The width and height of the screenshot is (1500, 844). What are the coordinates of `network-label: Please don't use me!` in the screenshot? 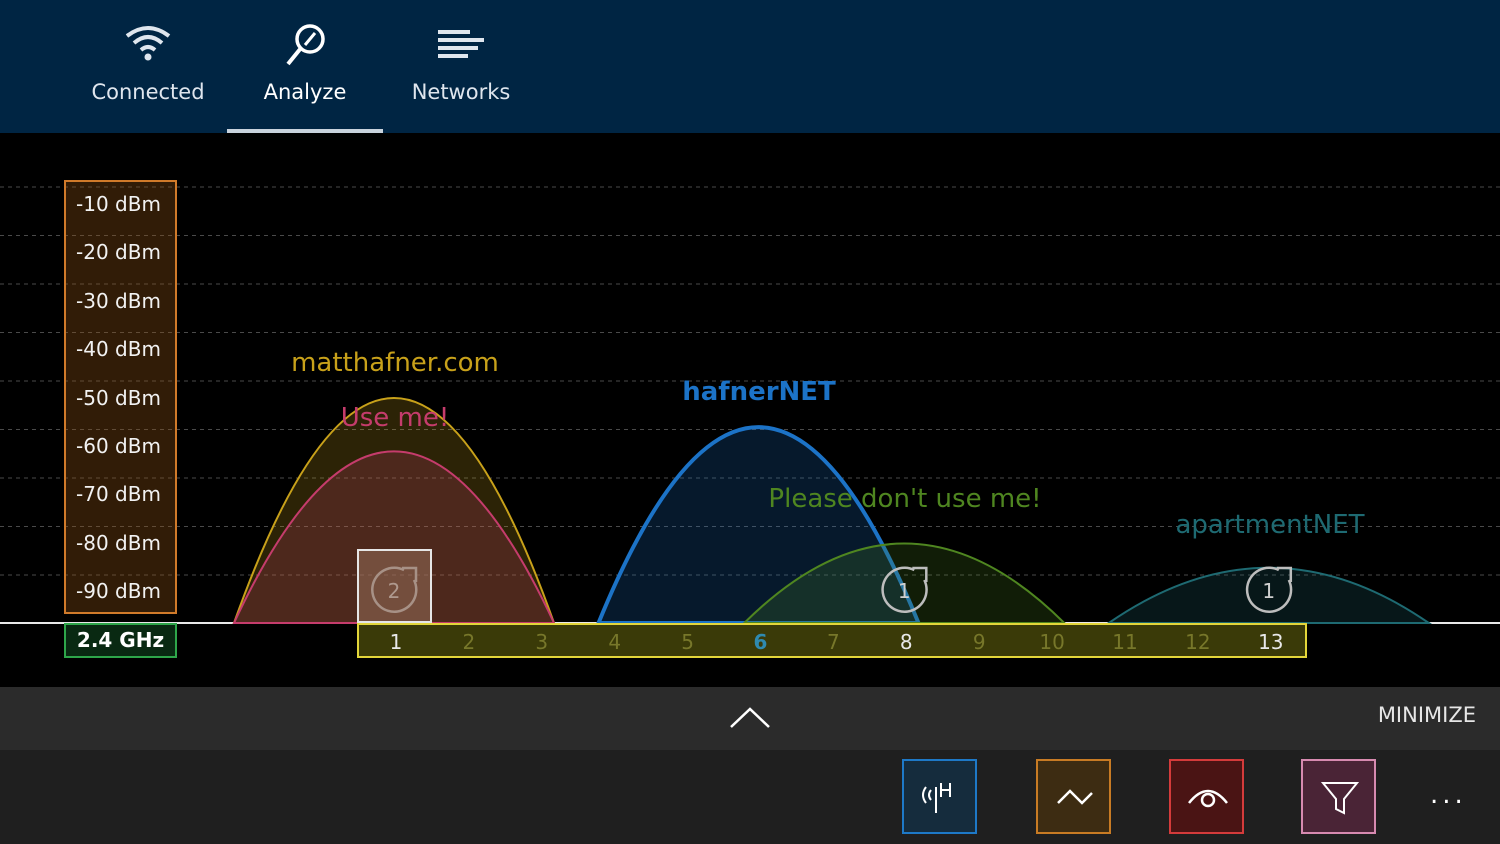 It's located at (904, 499).